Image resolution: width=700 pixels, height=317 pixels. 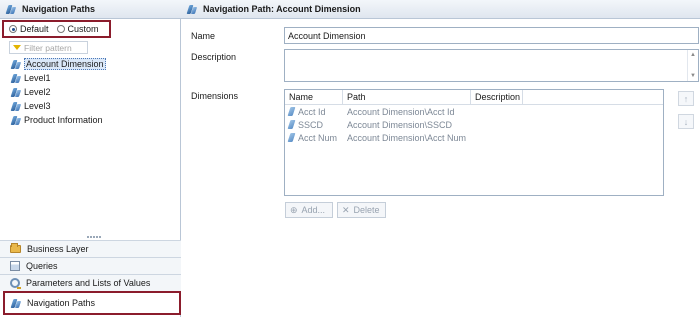 What do you see at coordinates (61, 303) in the screenshot?
I see `nav-label: Navigation Paths` at bounding box center [61, 303].